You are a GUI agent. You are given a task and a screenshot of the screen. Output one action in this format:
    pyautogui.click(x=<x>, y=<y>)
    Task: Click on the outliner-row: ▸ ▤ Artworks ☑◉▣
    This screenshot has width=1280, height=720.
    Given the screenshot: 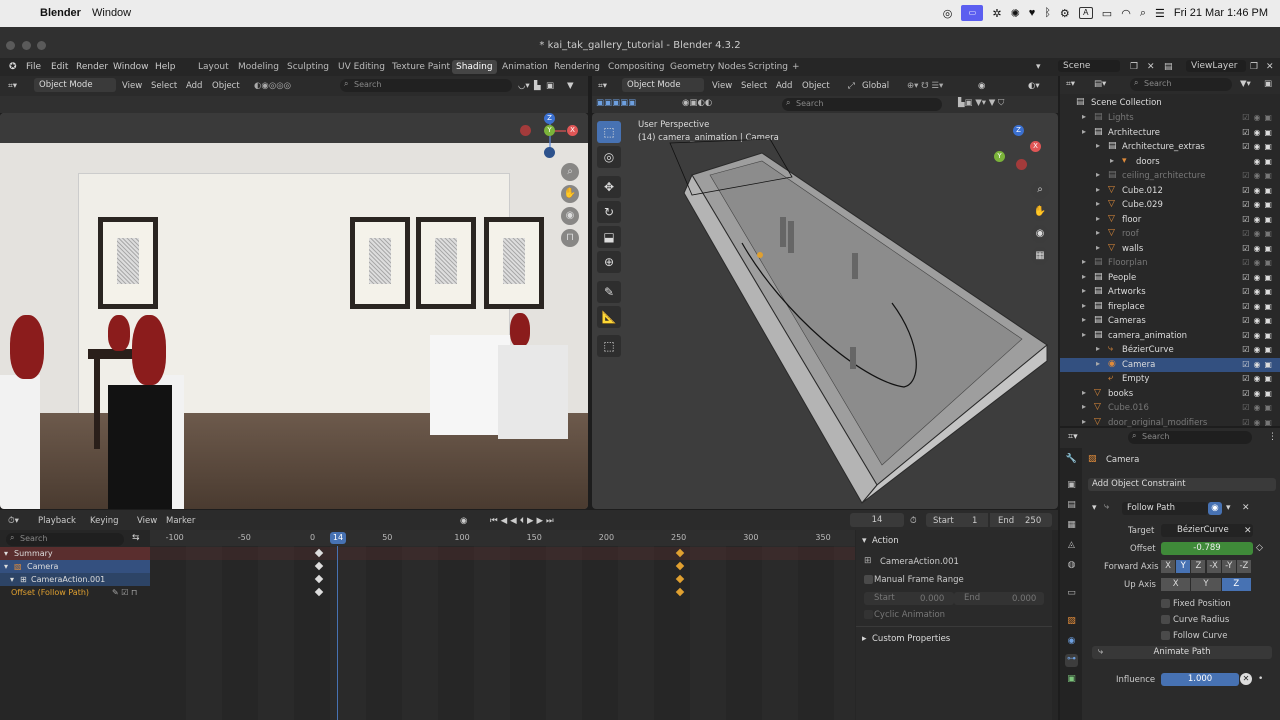 What is the action you would take?
    pyautogui.click(x=1170, y=292)
    